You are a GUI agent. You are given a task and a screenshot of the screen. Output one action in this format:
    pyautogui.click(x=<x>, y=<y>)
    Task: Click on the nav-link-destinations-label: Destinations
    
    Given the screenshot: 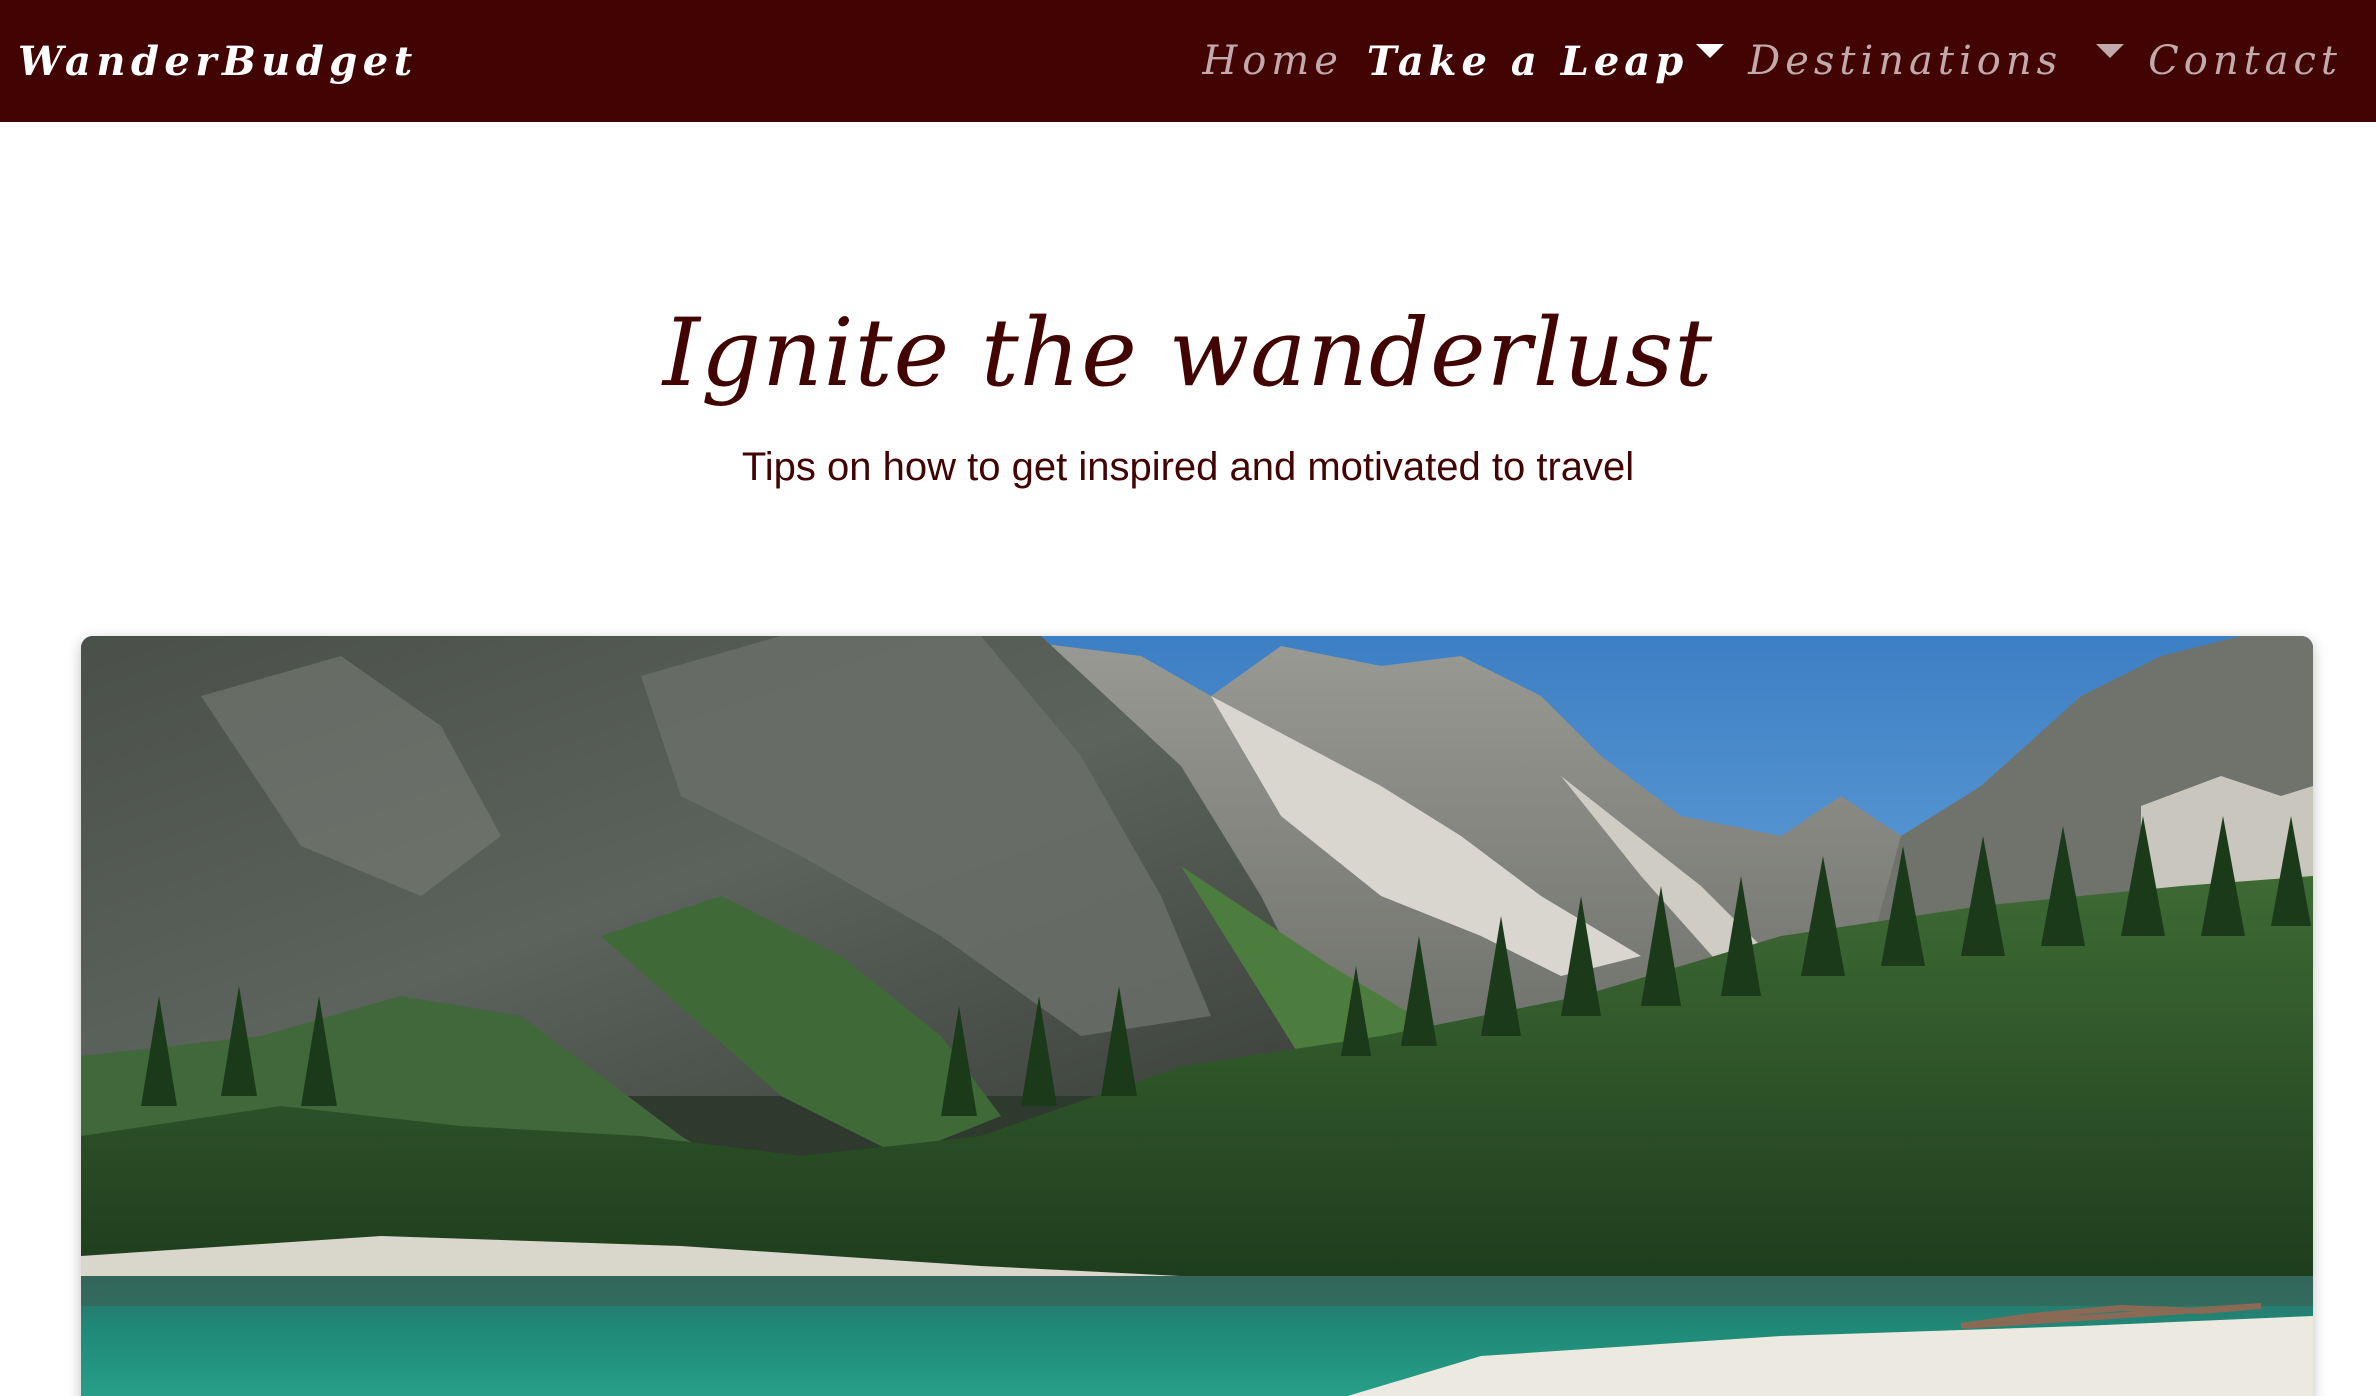 What is the action you would take?
    pyautogui.click(x=1905, y=61)
    